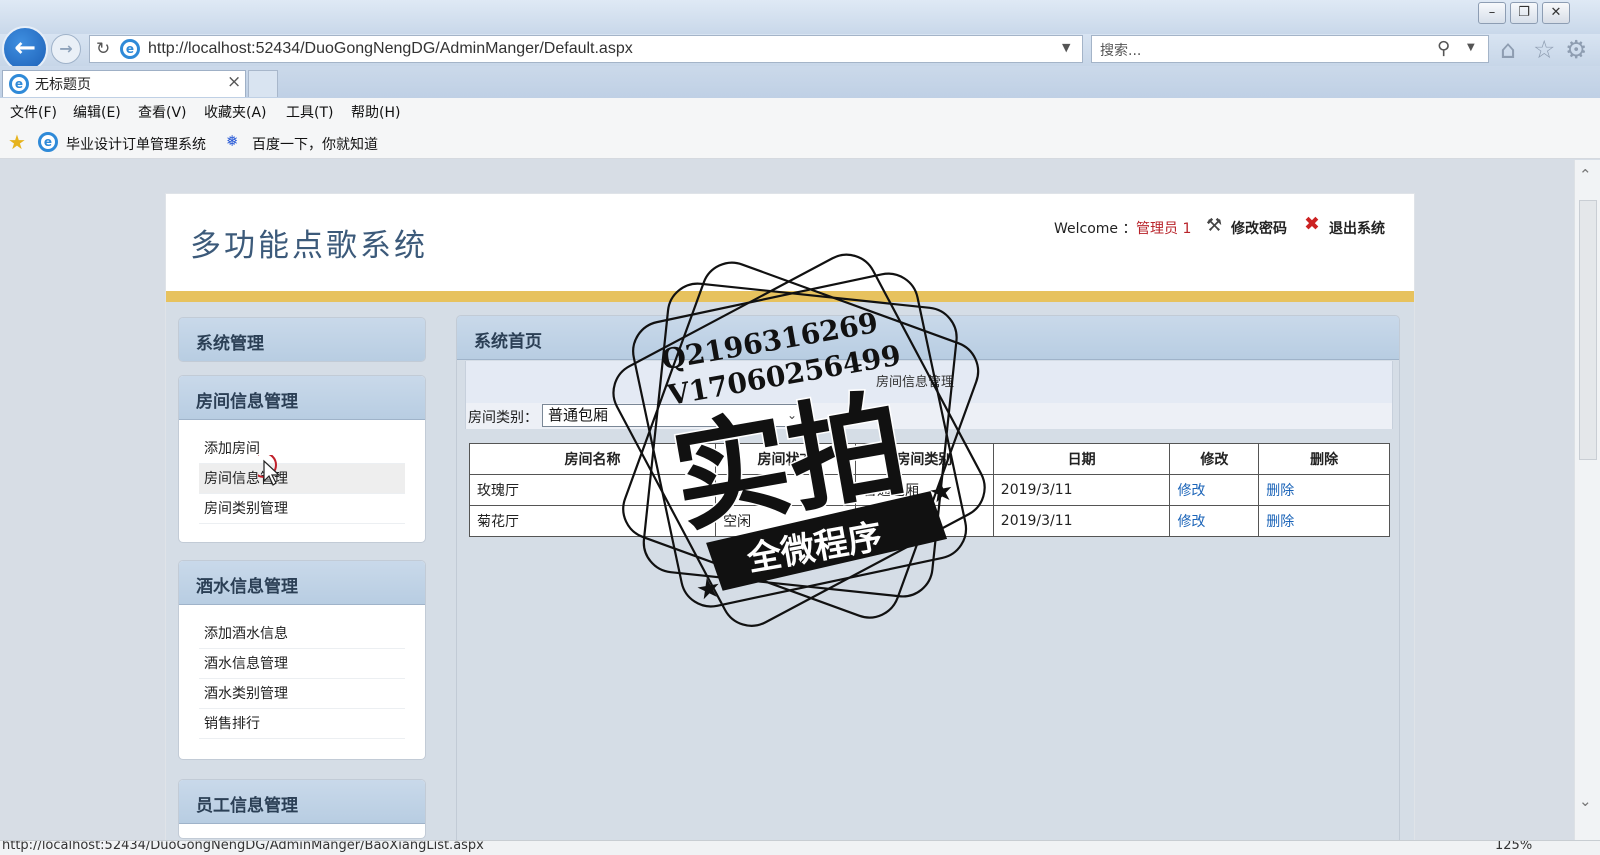 The width and height of the screenshot is (1600, 855). What do you see at coordinates (1544, 49) in the screenshot?
I see `favorites-star-icon: ☆` at bounding box center [1544, 49].